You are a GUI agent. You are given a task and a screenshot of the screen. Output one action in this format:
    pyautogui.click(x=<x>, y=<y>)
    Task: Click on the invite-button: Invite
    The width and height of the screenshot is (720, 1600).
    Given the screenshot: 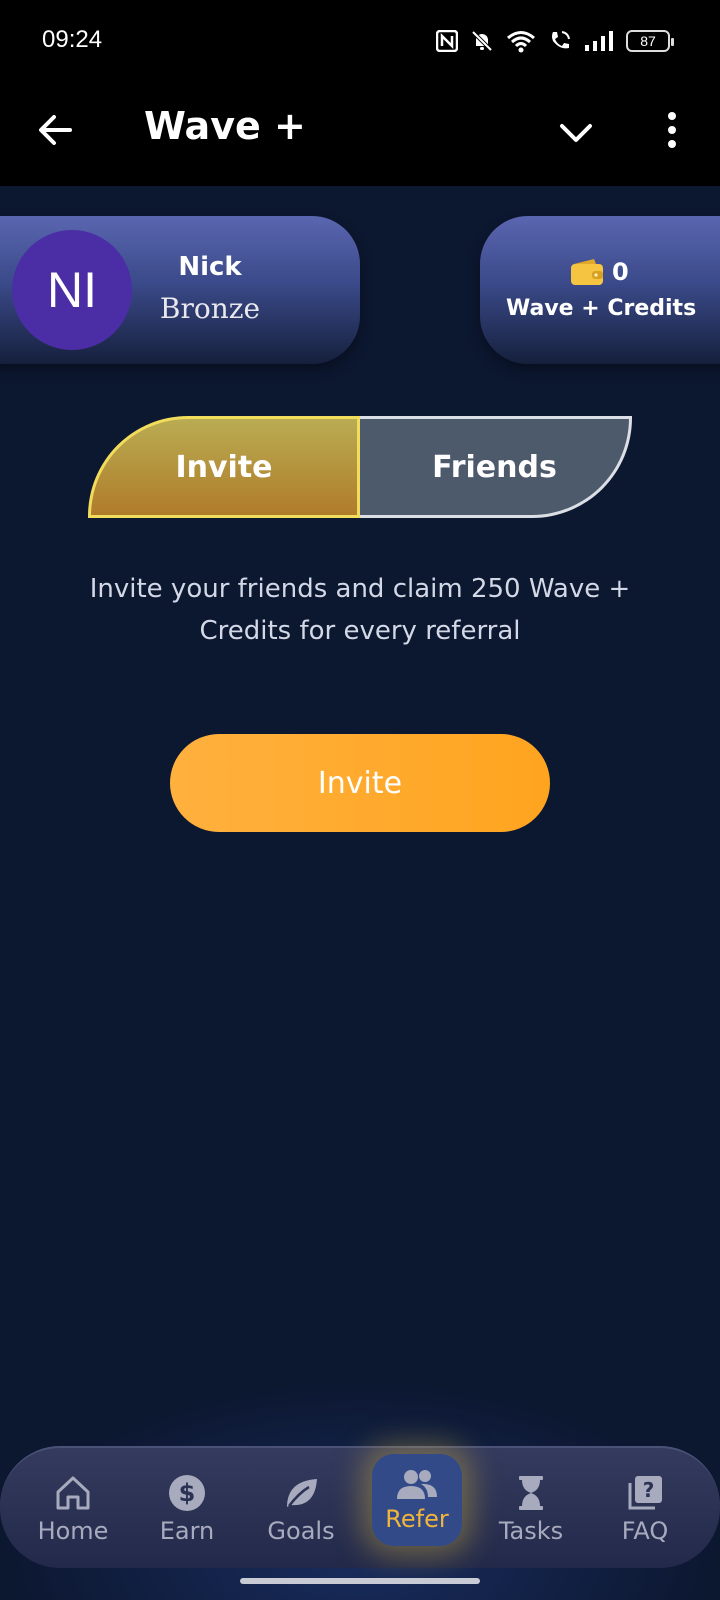 What is the action you would take?
    pyautogui.click(x=360, y=783)
    